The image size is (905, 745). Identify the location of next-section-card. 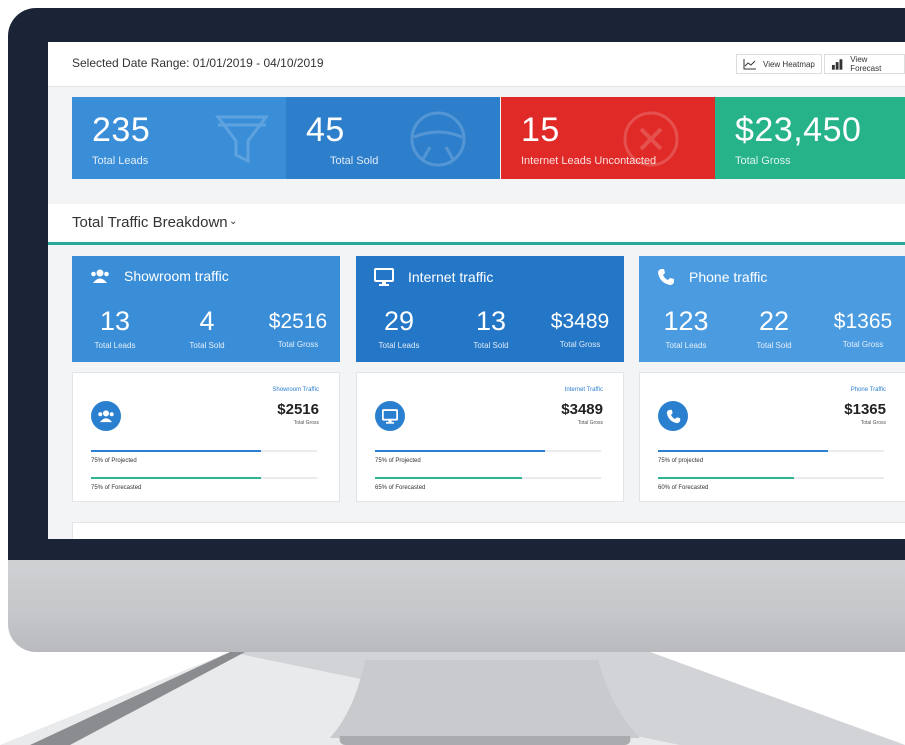
(488, 530).